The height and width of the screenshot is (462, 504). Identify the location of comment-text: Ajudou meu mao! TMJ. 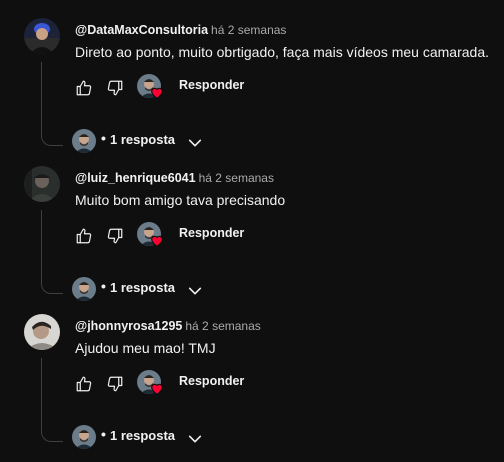
(145, 348).